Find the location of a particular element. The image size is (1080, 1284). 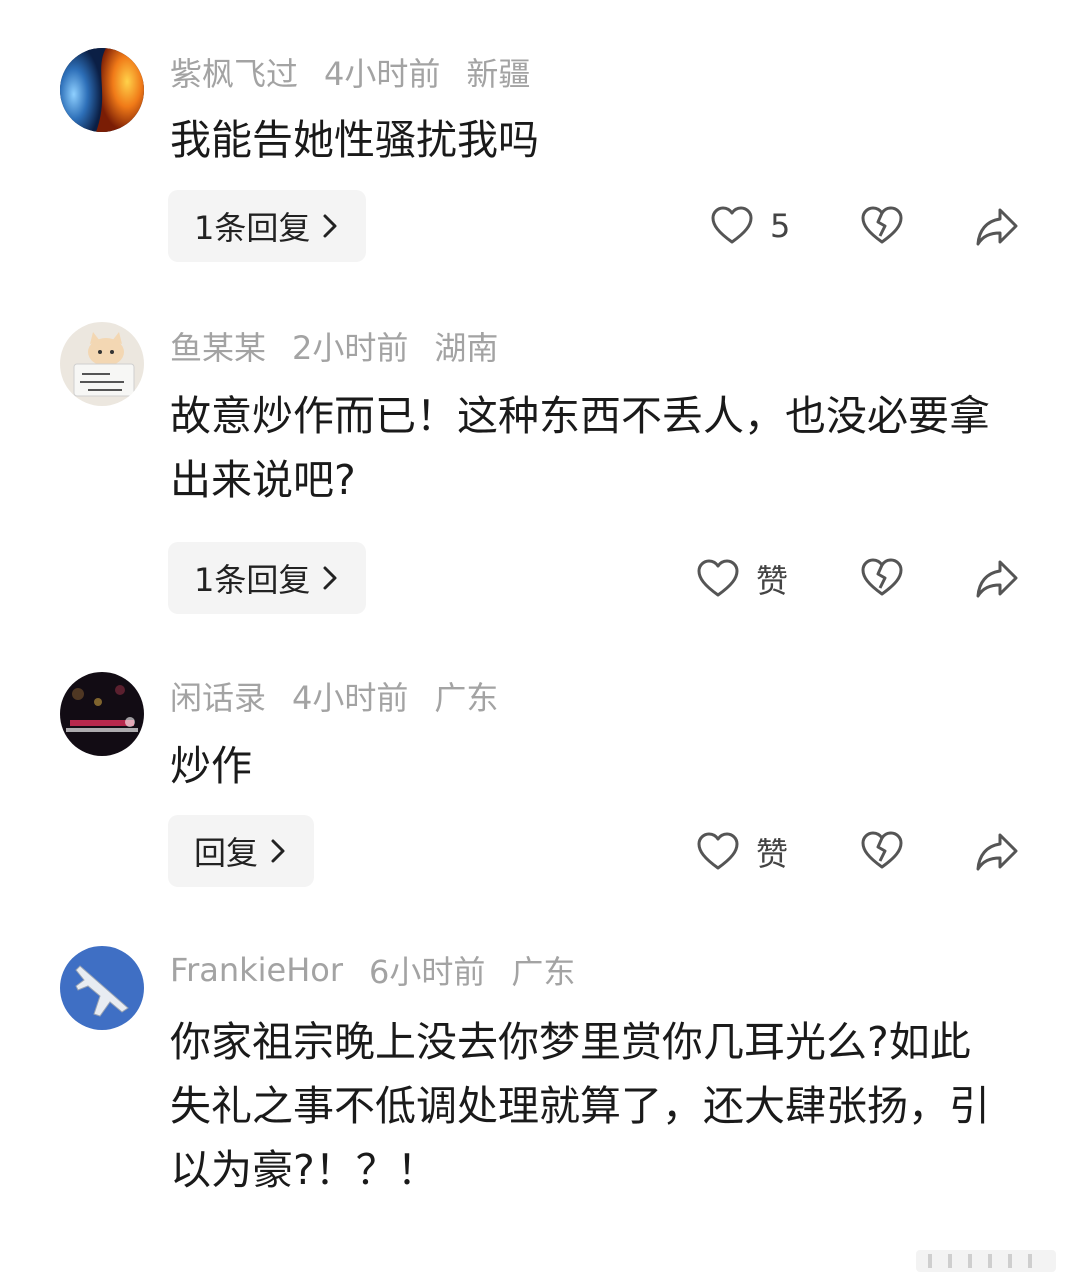

comment-meta: 鱼某某 2小时前 湖南 is located at coordinates (347, 346).